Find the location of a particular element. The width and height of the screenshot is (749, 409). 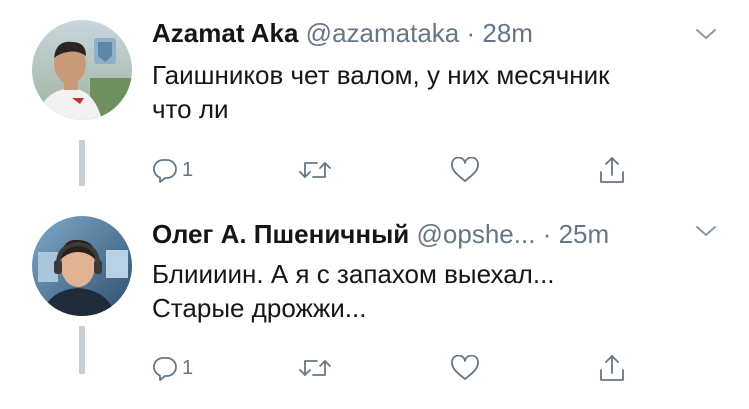

timestamp: 28m is located at coordinates (507, 33).